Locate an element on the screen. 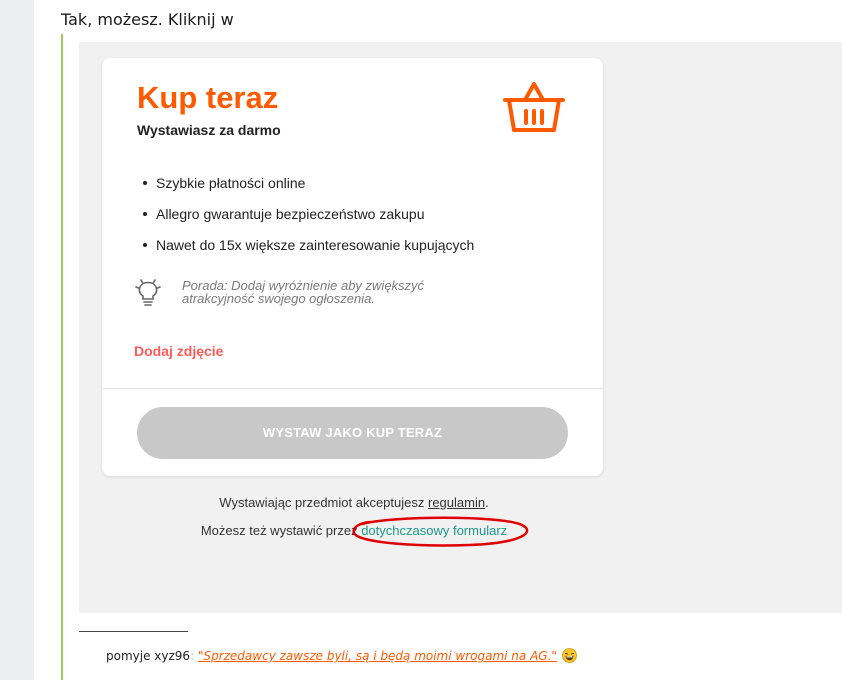 This screenshot has width=842, height=680. card-subtitle: Wystawiasz za darmo is located at coordinates (209, 130).